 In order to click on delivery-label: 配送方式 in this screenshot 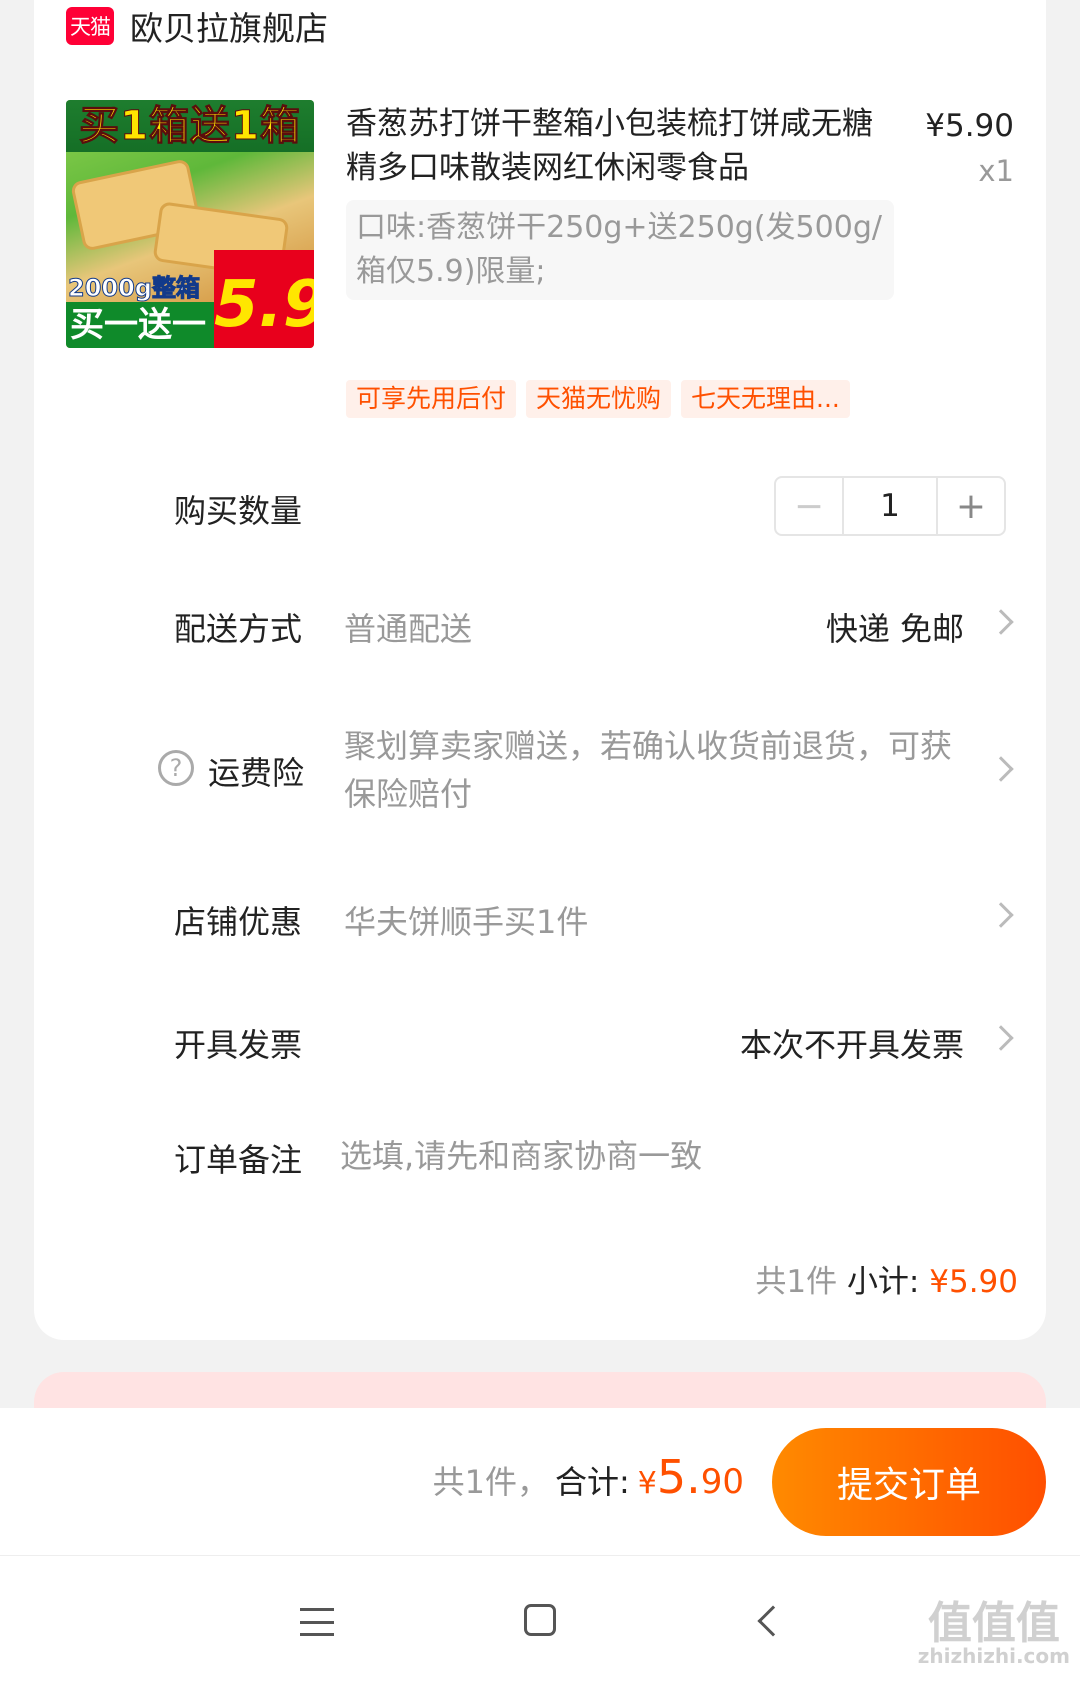, I will do `click(238, 629)`.